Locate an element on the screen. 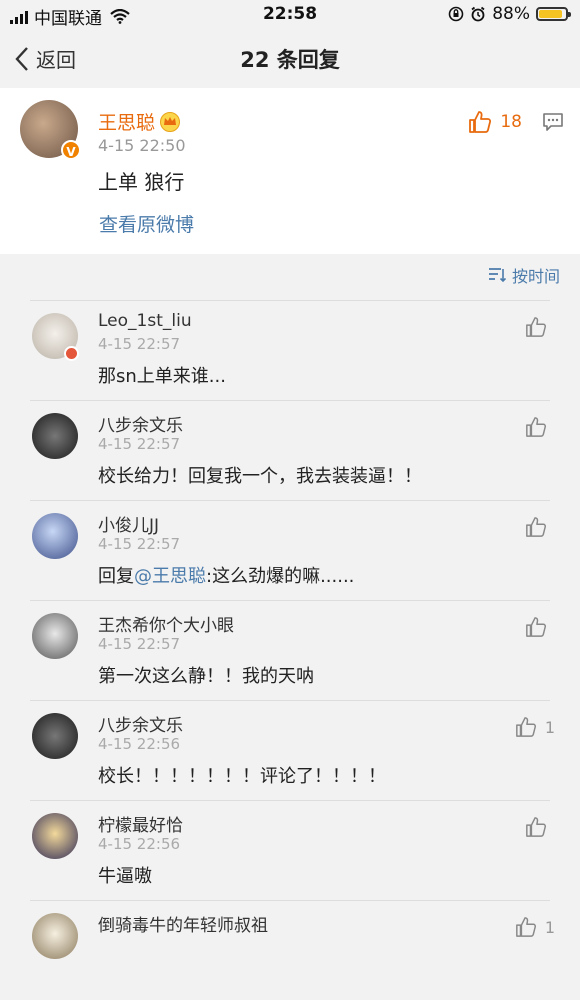 This screenshot has width=580, height=1000. reply-prefix: 回复 is located at coordinates (116, 576).